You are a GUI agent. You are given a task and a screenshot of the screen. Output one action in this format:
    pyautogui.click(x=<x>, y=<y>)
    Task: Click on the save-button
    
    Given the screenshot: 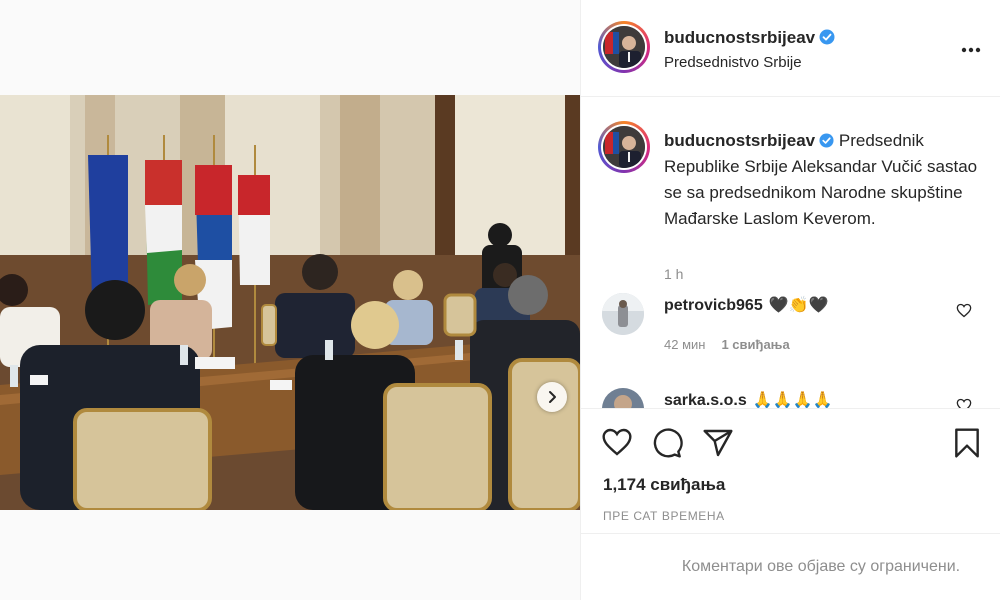 What is the action you would take?
    pyautogui.click(x=967, y=445)
    